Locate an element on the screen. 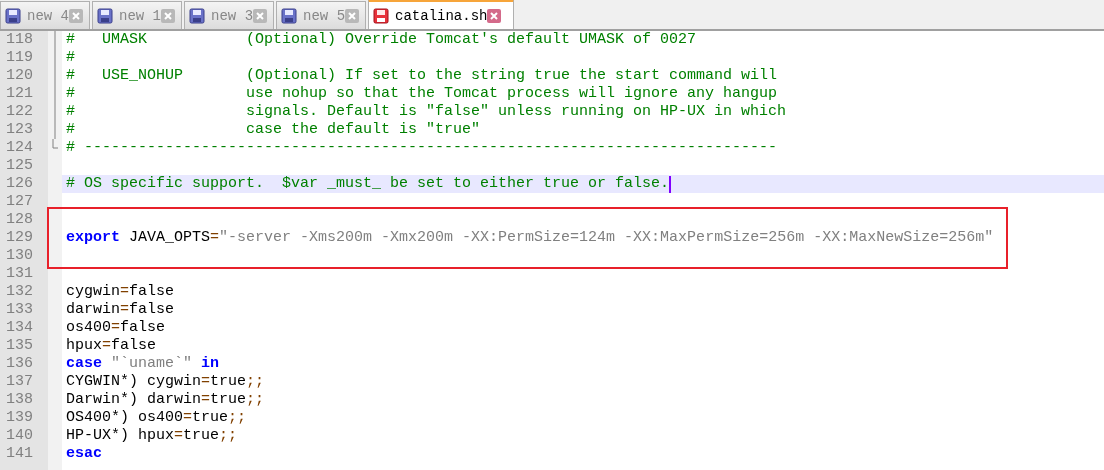  code-line: # OS specific support. $var _must_ be set to either true or false. is located at coordinates (368, 184).